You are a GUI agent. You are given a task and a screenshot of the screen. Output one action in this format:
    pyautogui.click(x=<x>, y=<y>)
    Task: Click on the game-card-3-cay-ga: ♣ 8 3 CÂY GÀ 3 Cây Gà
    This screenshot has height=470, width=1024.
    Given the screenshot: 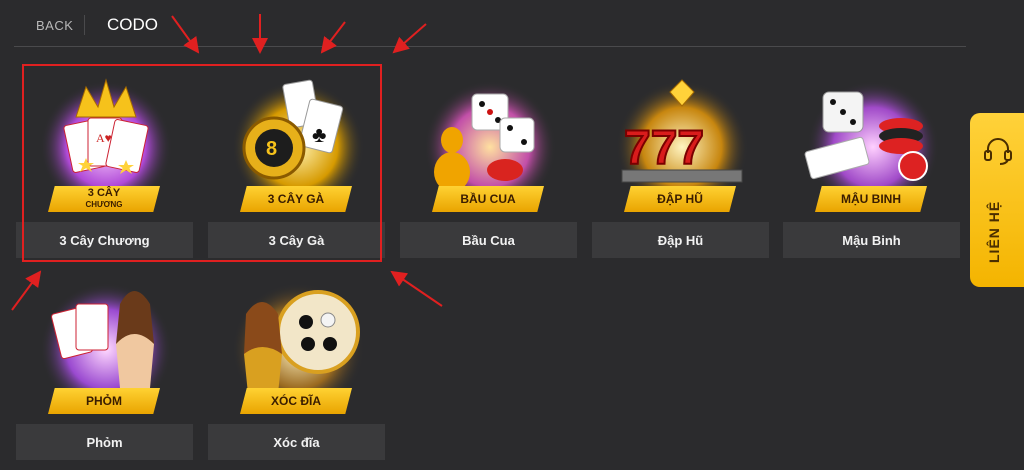 What is the action you would take?
    pyautogui.click(x=296, y=160)
    